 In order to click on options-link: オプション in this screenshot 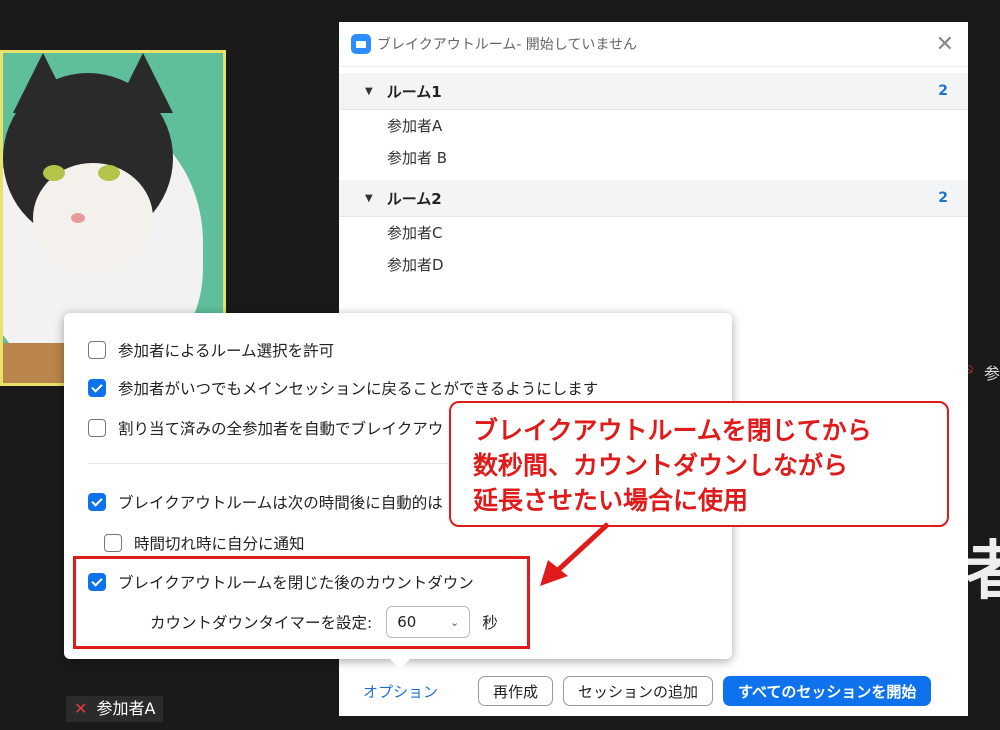, I will do `click(400, 691)`.